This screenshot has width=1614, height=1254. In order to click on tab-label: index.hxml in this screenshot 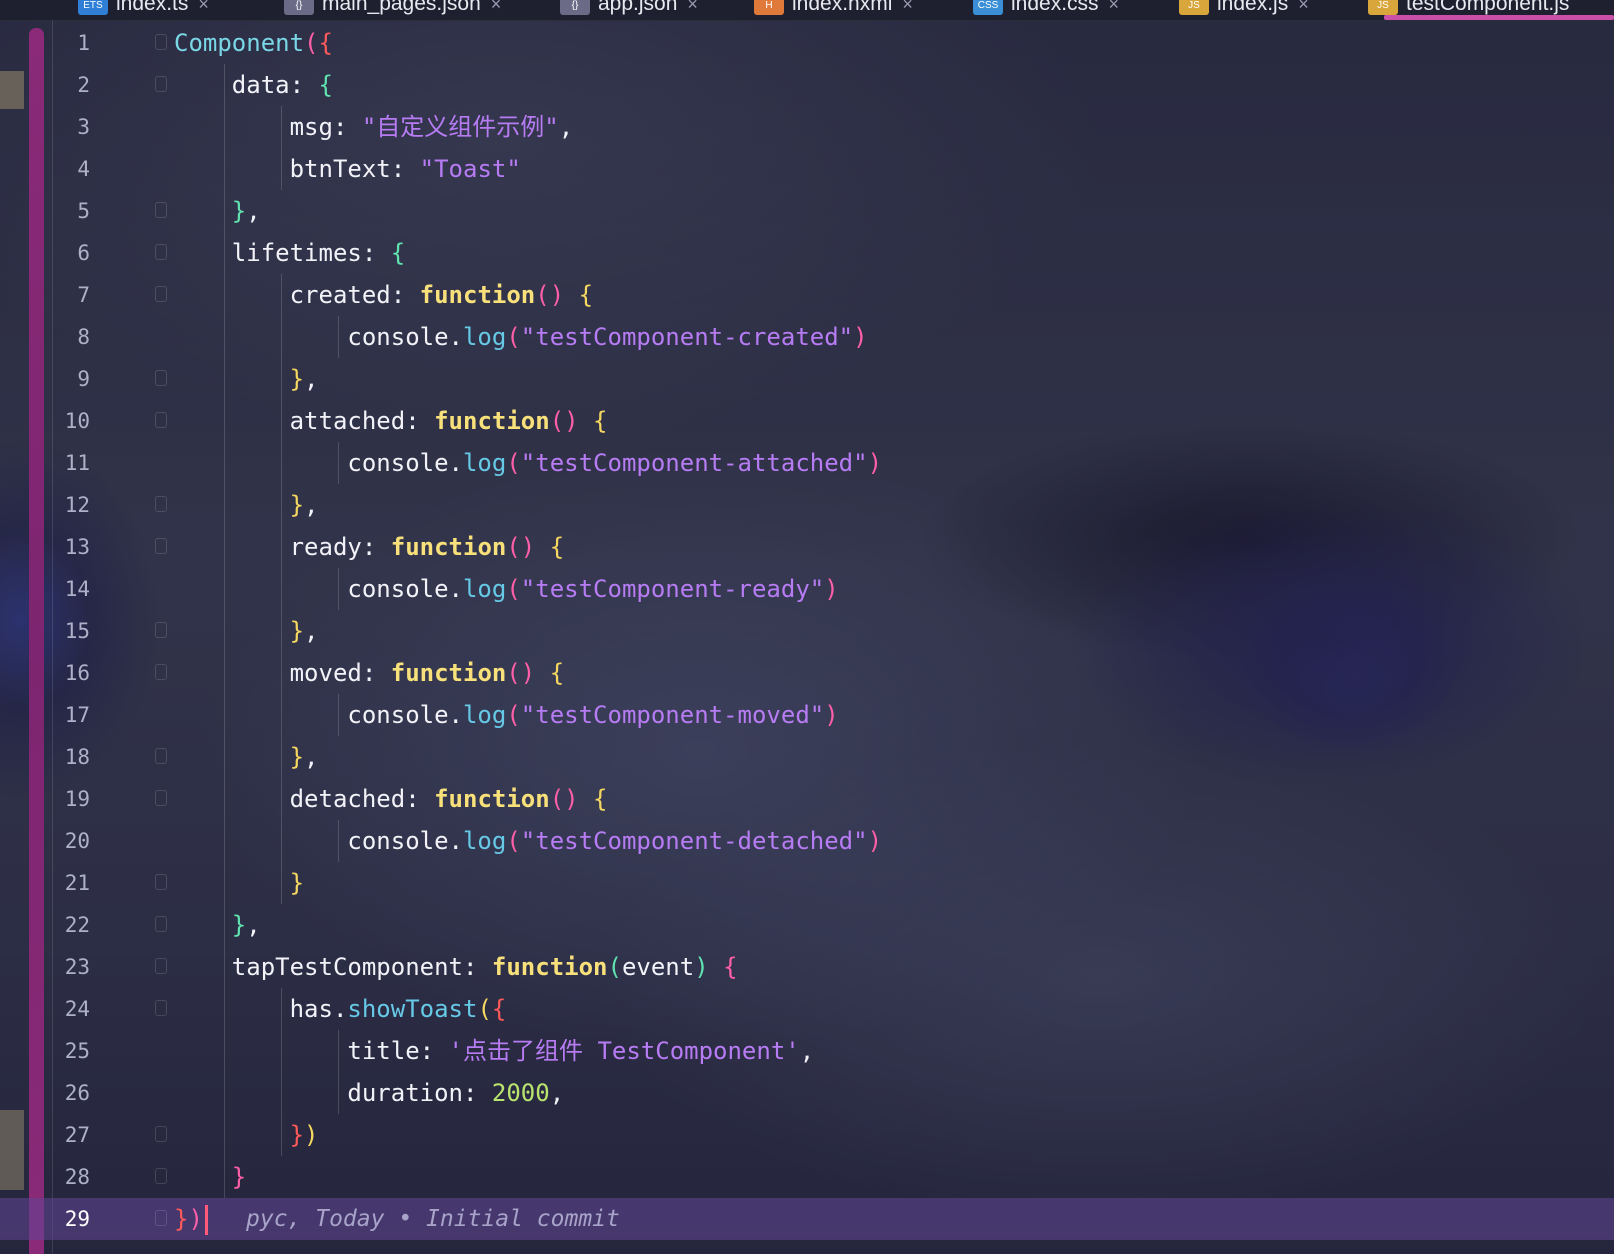, I will do `click(842, 7)`.